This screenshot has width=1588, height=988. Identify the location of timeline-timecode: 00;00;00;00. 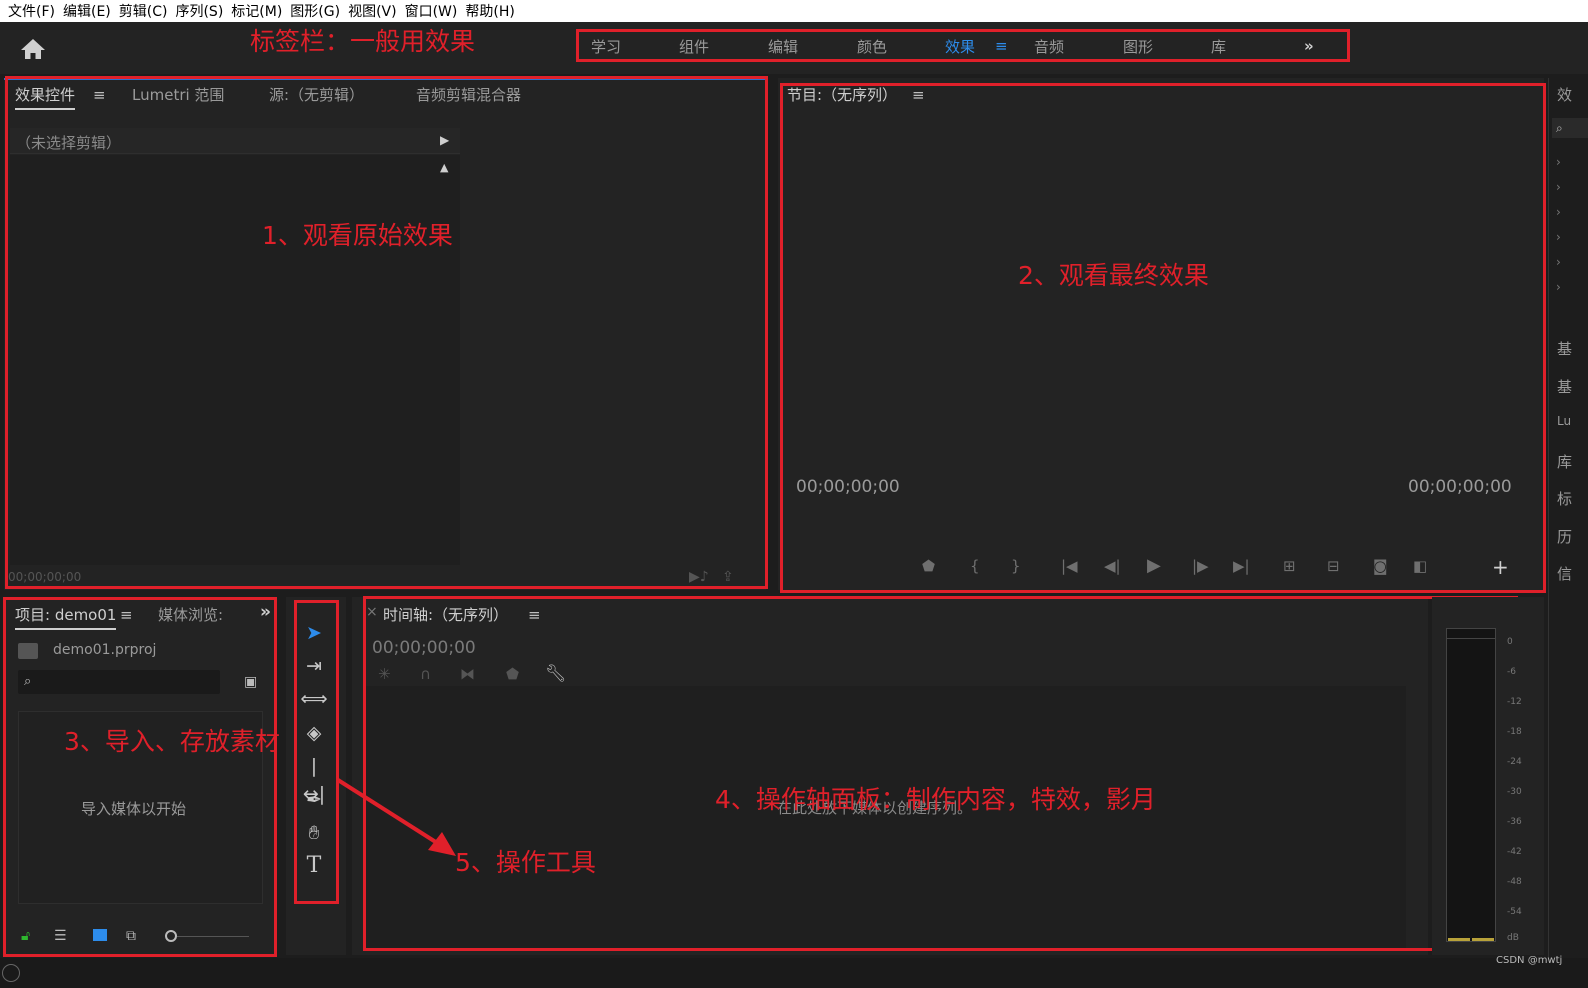
(424, 648).